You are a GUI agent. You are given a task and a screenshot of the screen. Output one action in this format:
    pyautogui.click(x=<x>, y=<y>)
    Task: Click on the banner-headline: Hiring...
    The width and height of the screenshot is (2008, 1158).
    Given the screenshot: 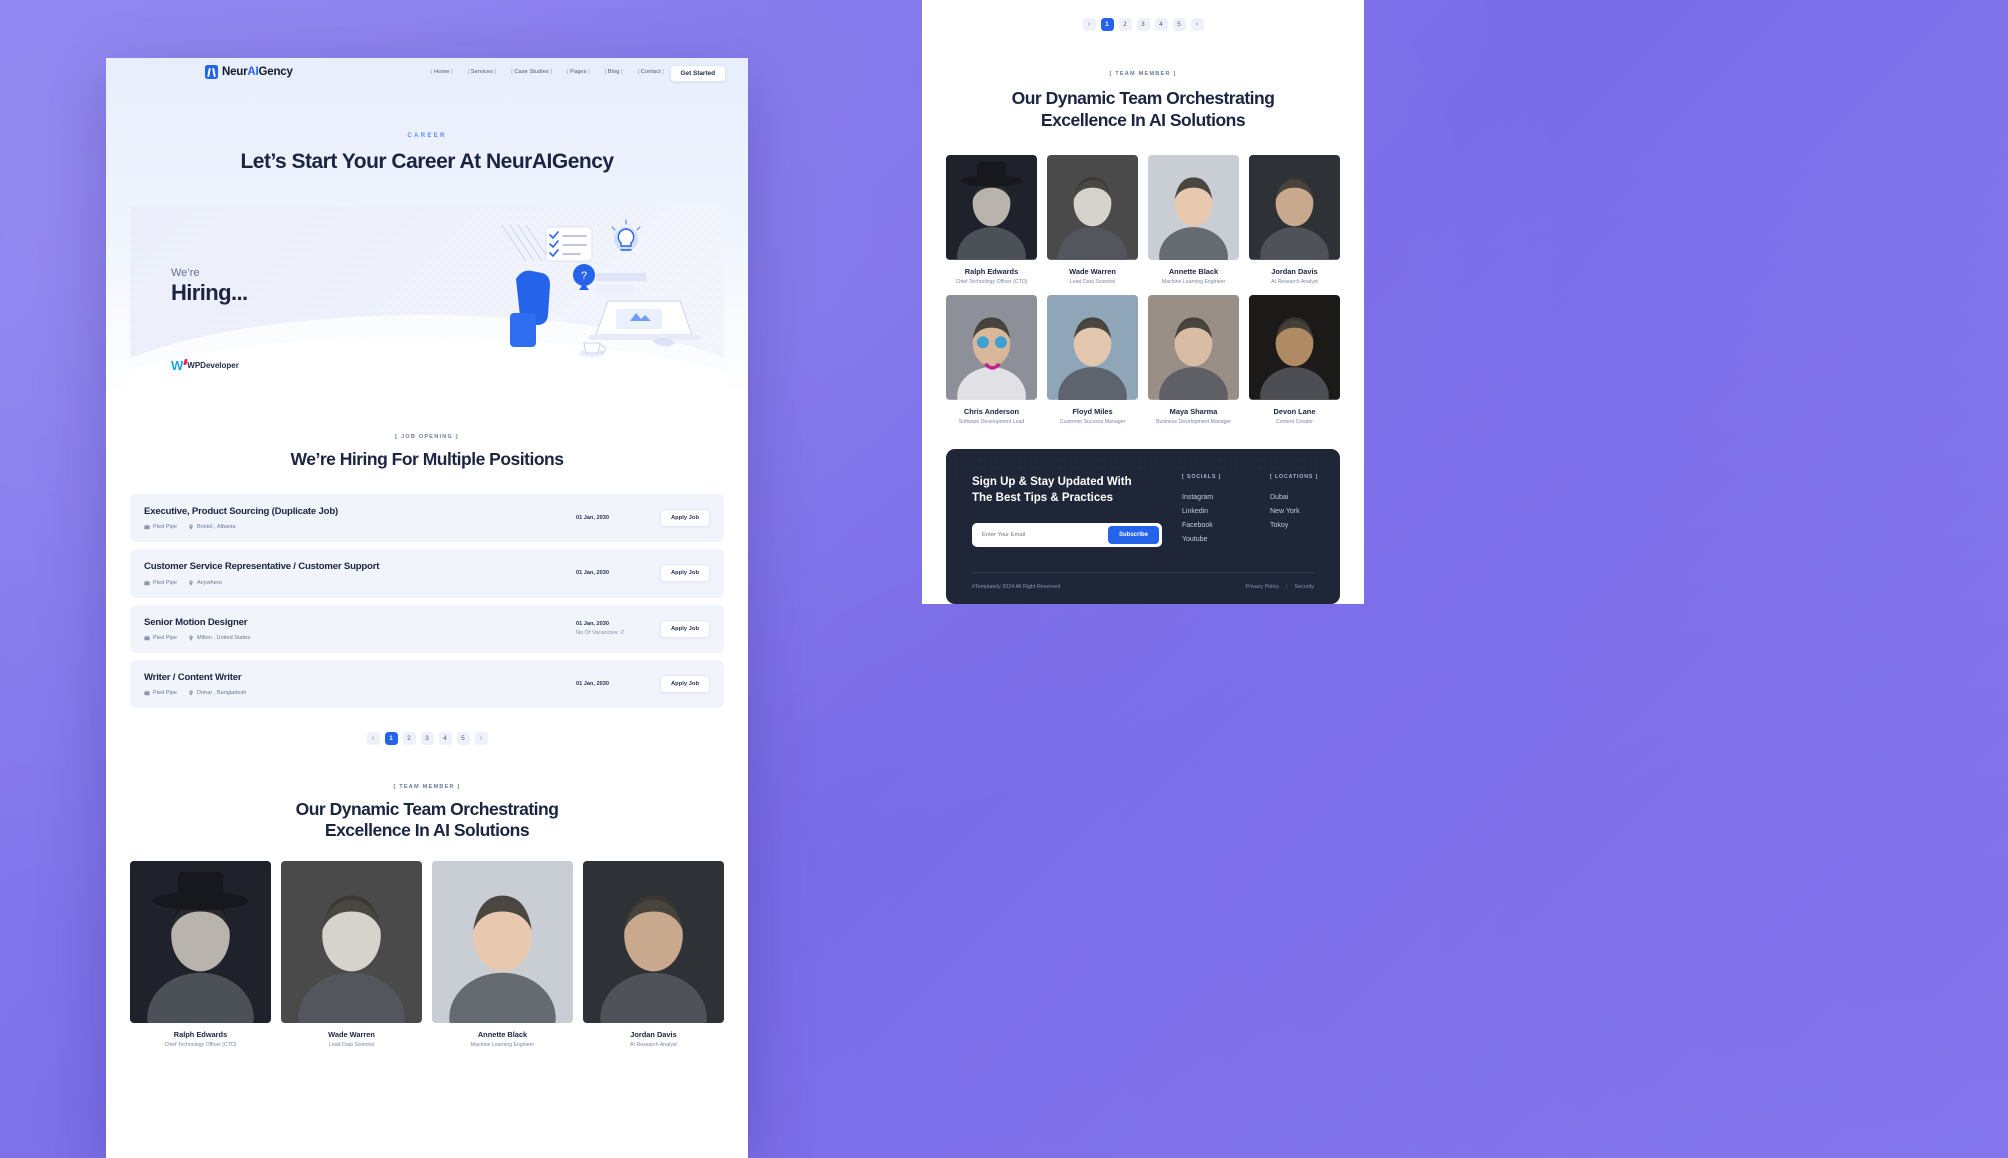 What is the action you would take?
    pyautogui.click(x=209, y=292)
    